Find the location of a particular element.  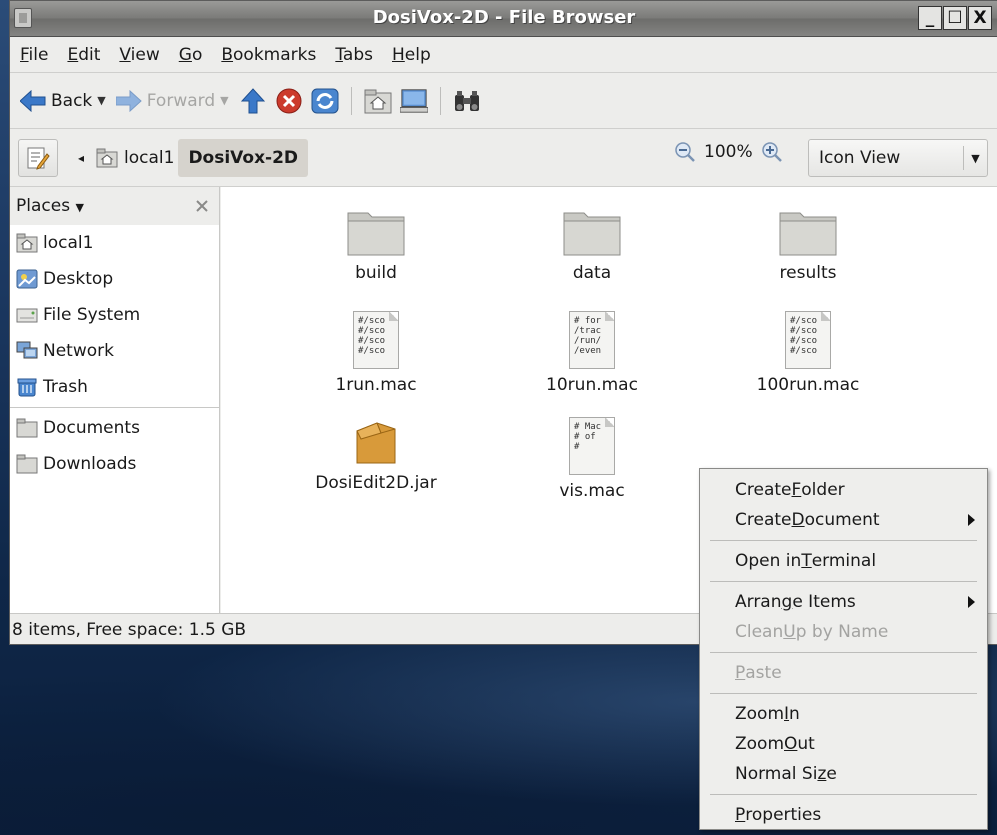

menu-file: File is located at coordinates (34, 55).